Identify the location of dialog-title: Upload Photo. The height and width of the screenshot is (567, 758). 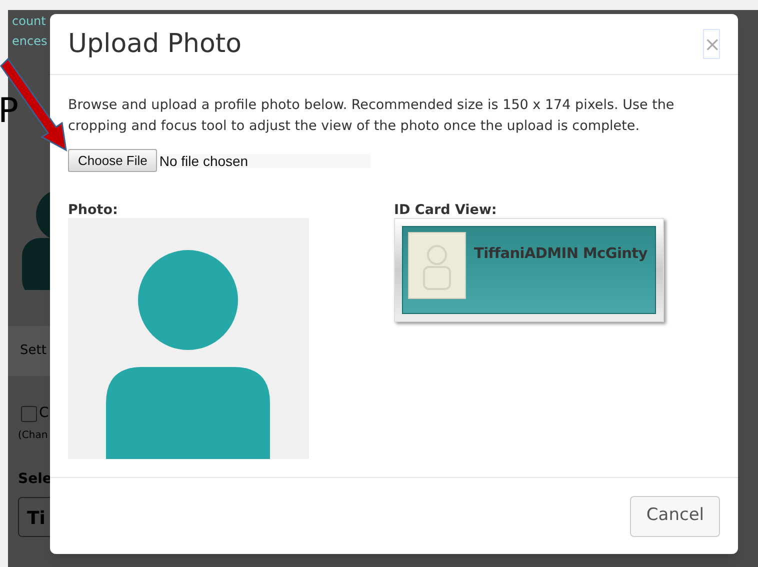
(155, 44).